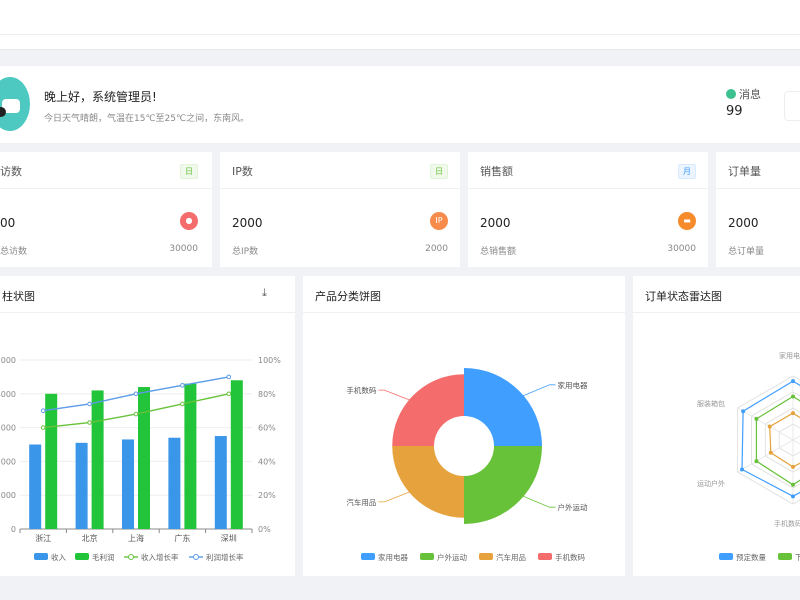 Image resolution: width=800 pixels, height=600 pixels. What do you see at coordinates (797, 557) in the screenshot?
I see `legend-label: 下单` at bounding box center [797, 557].